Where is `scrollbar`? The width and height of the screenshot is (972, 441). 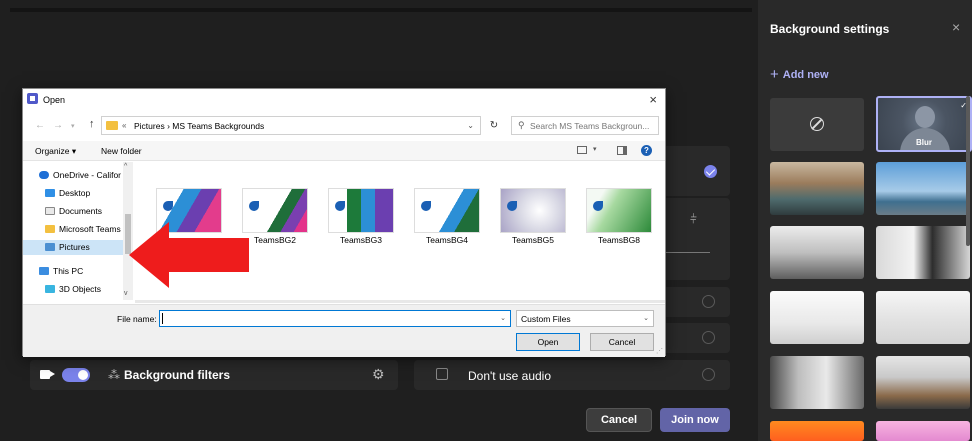
scrollbar is located at coordinates (968, 171).